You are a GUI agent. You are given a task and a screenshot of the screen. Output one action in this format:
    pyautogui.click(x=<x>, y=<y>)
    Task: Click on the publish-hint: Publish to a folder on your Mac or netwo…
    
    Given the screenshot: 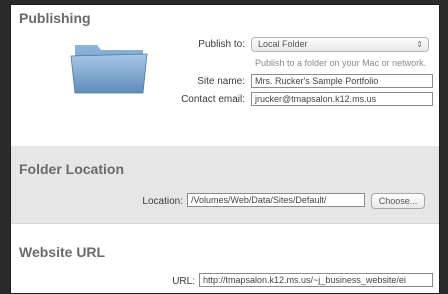 What is the action you would take?
    pyautogui.click(x=341, y=63)
    